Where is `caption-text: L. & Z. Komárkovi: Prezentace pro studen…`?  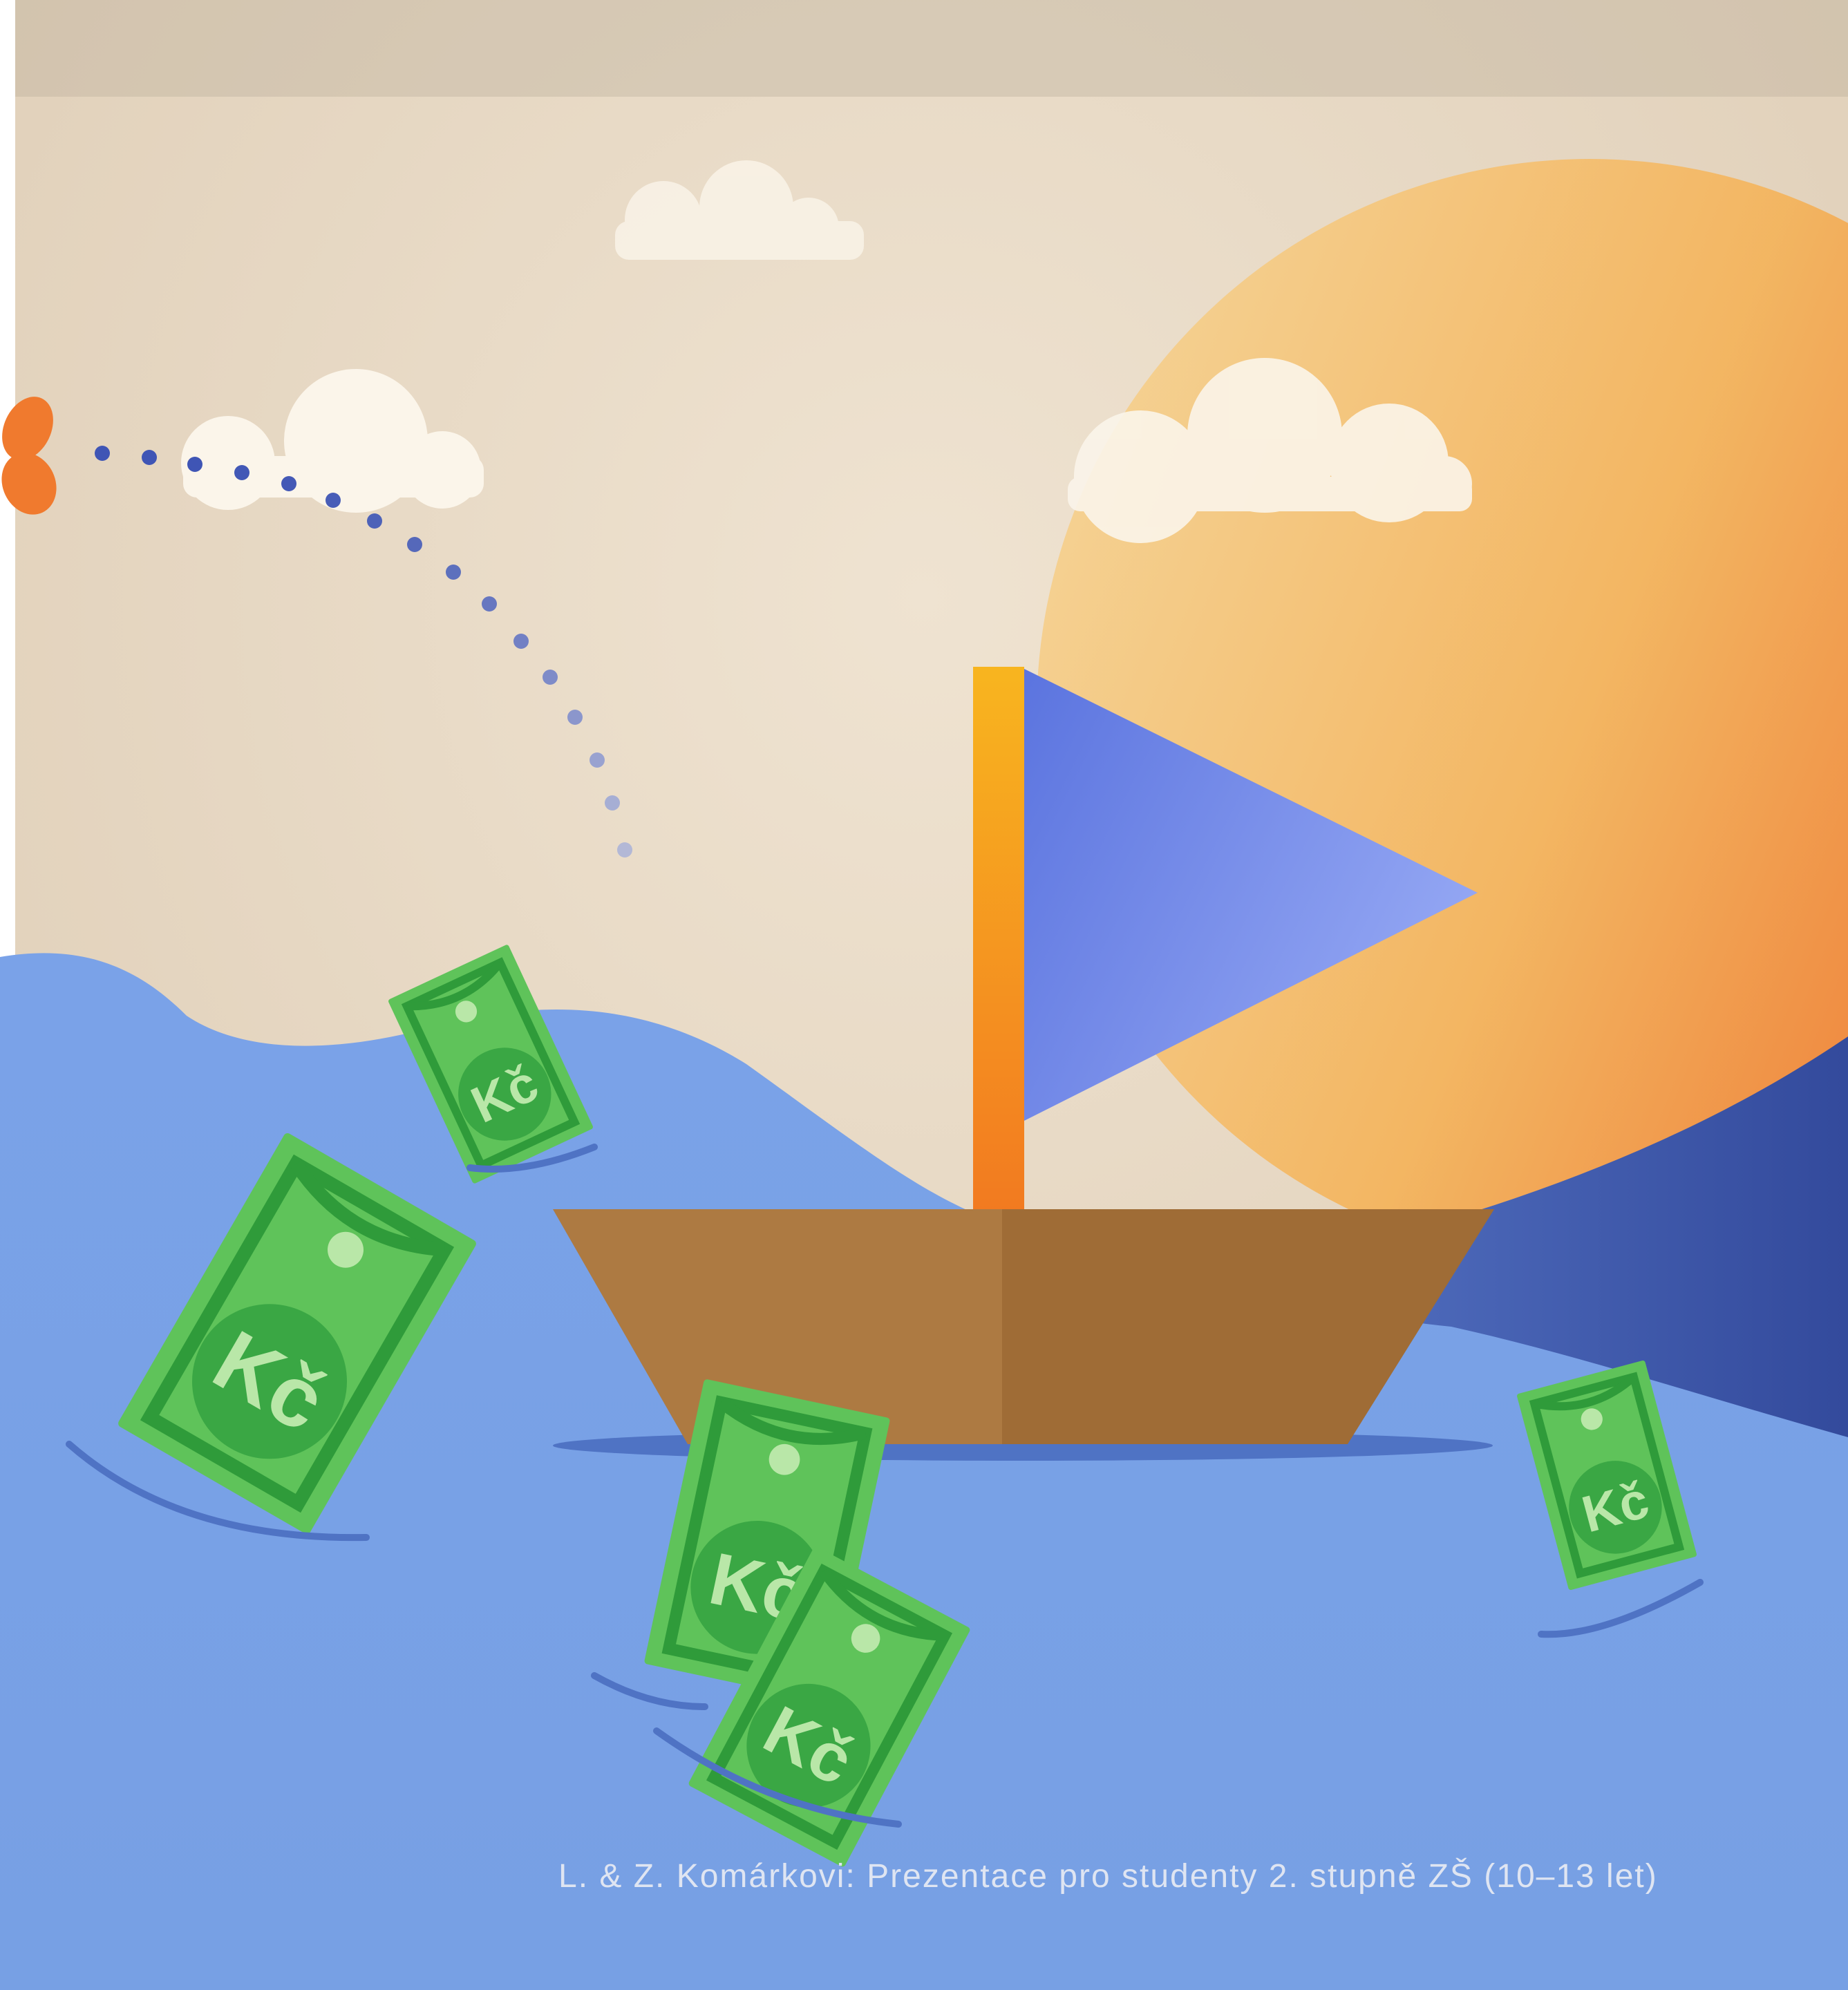 caption-text: L. & Z. Komárkovi: Prezentace pro studen… is located at coordinates (1108, 1876).